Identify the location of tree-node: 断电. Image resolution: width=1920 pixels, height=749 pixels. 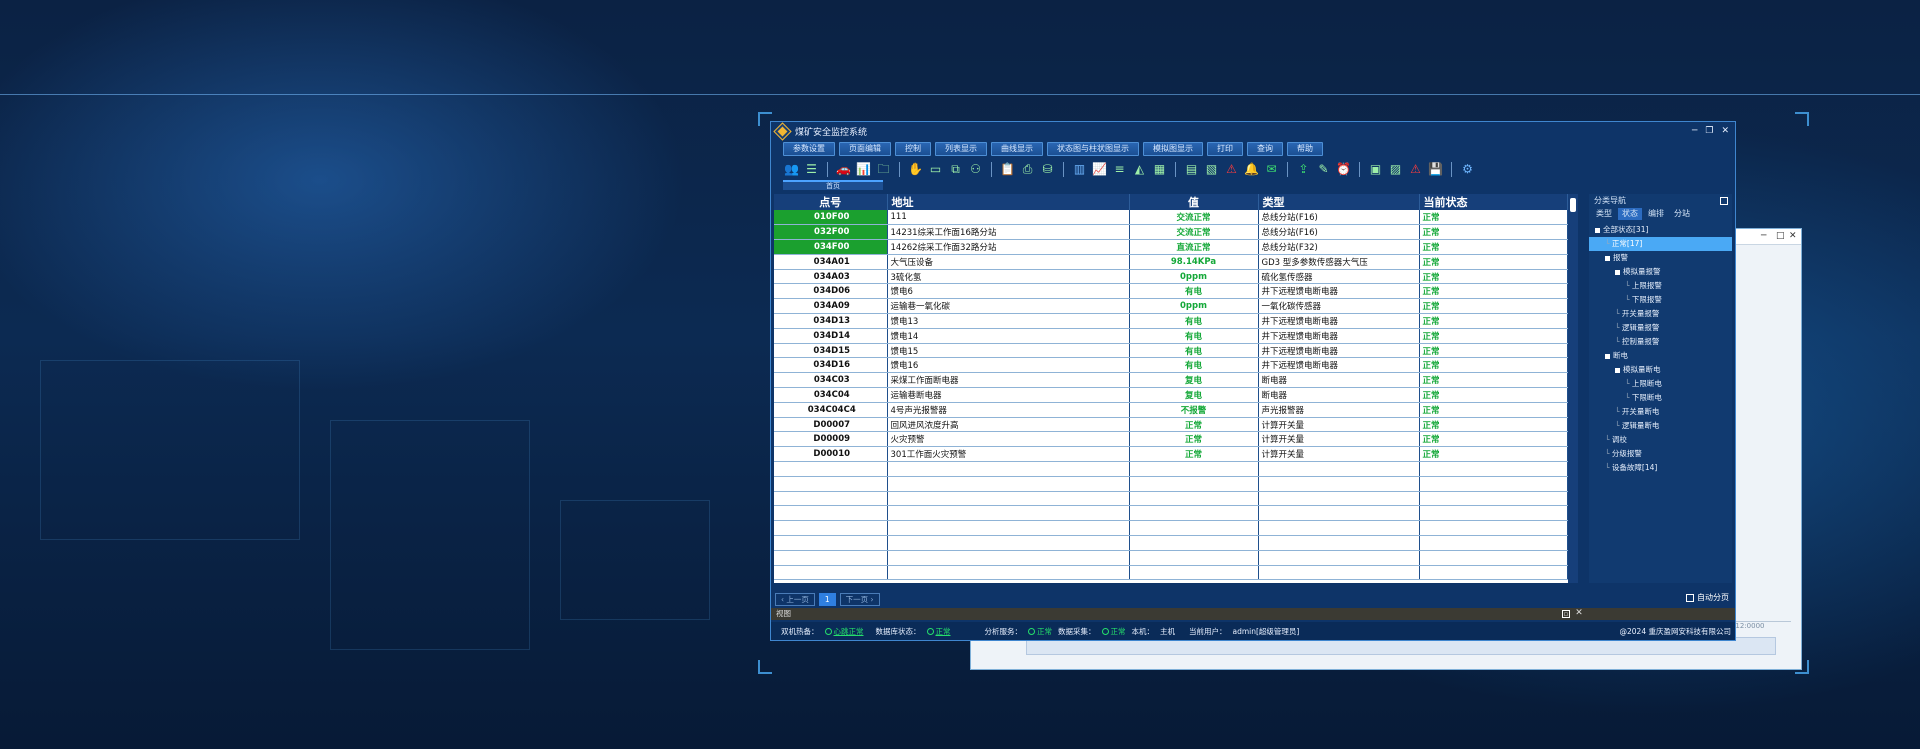
(1660, 356).